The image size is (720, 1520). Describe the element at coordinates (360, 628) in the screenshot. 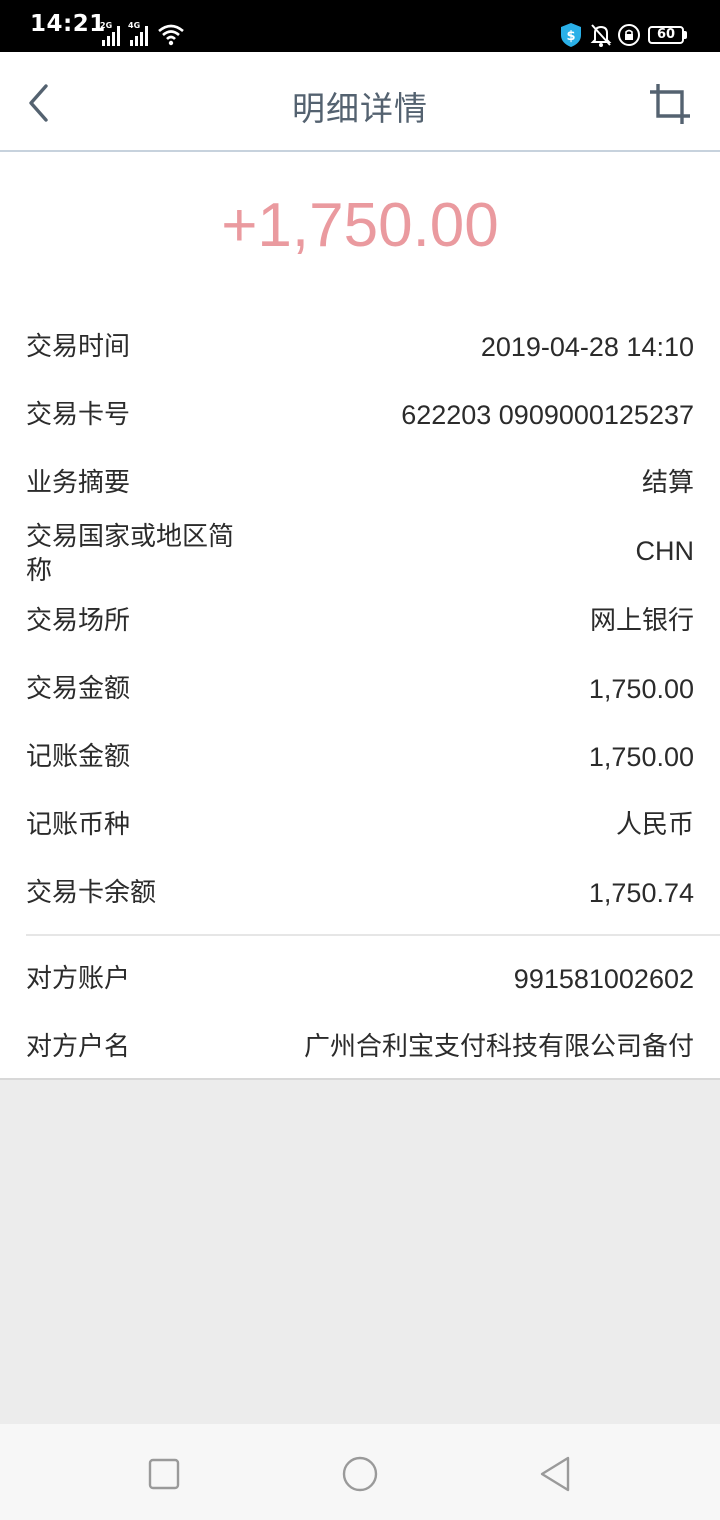

I see `detail-row-venue: 交易场所 网上银行` at that location.